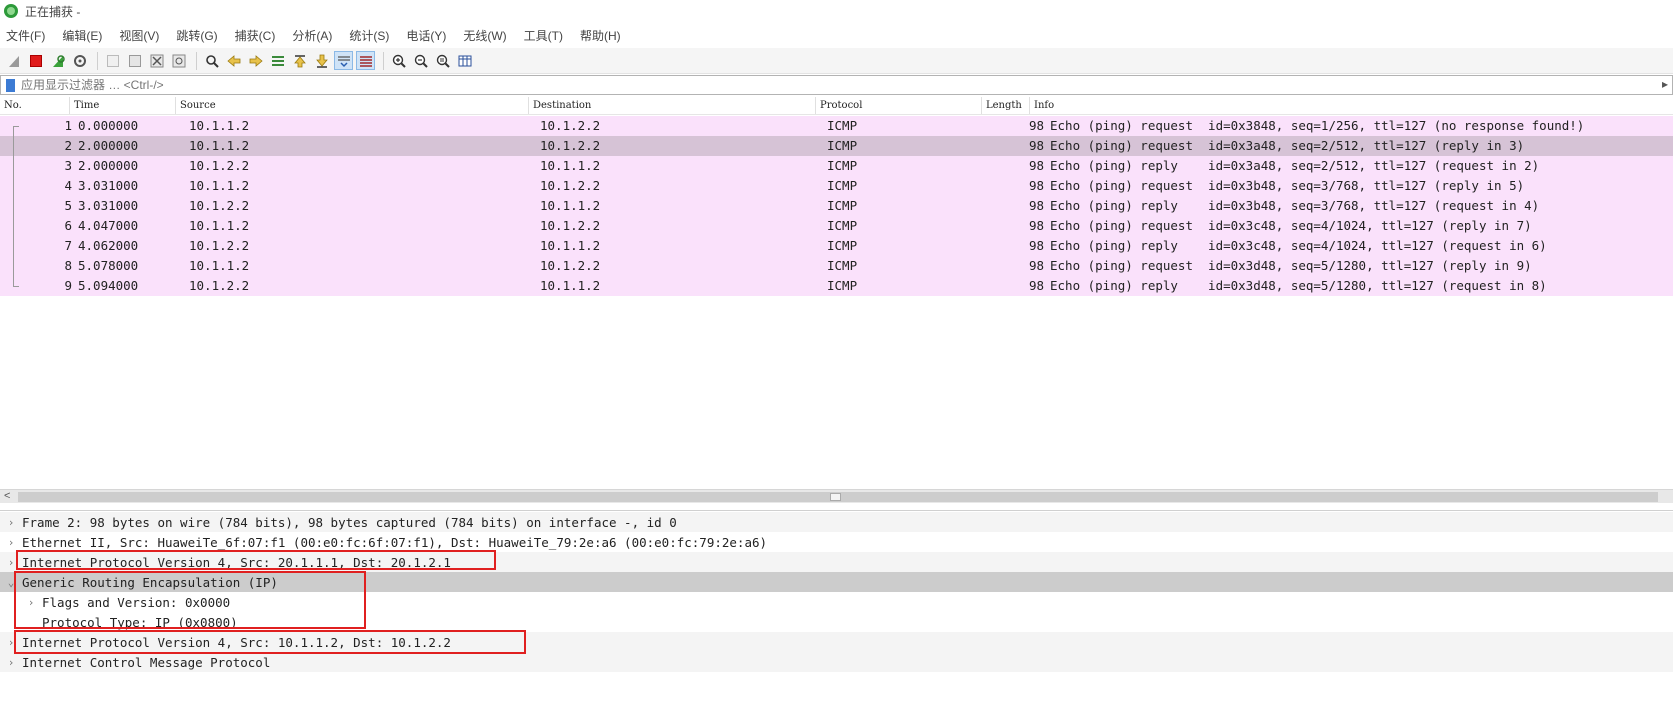 This screenshot has width=1673, height=714. I want to click on go-last-icon, so click(321, 60).